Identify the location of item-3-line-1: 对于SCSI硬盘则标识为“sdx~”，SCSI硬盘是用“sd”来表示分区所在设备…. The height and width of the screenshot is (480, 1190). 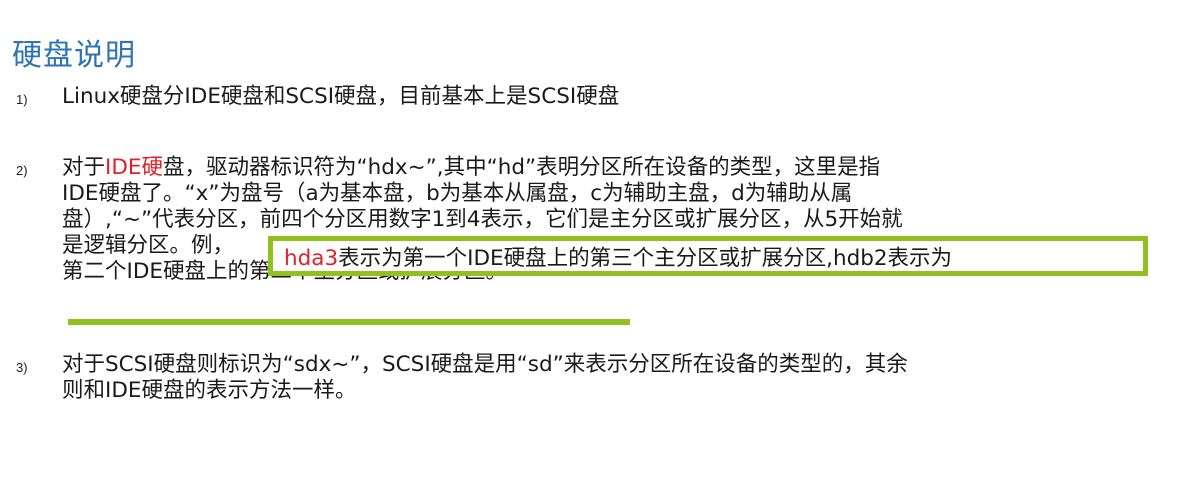
(485, 364).